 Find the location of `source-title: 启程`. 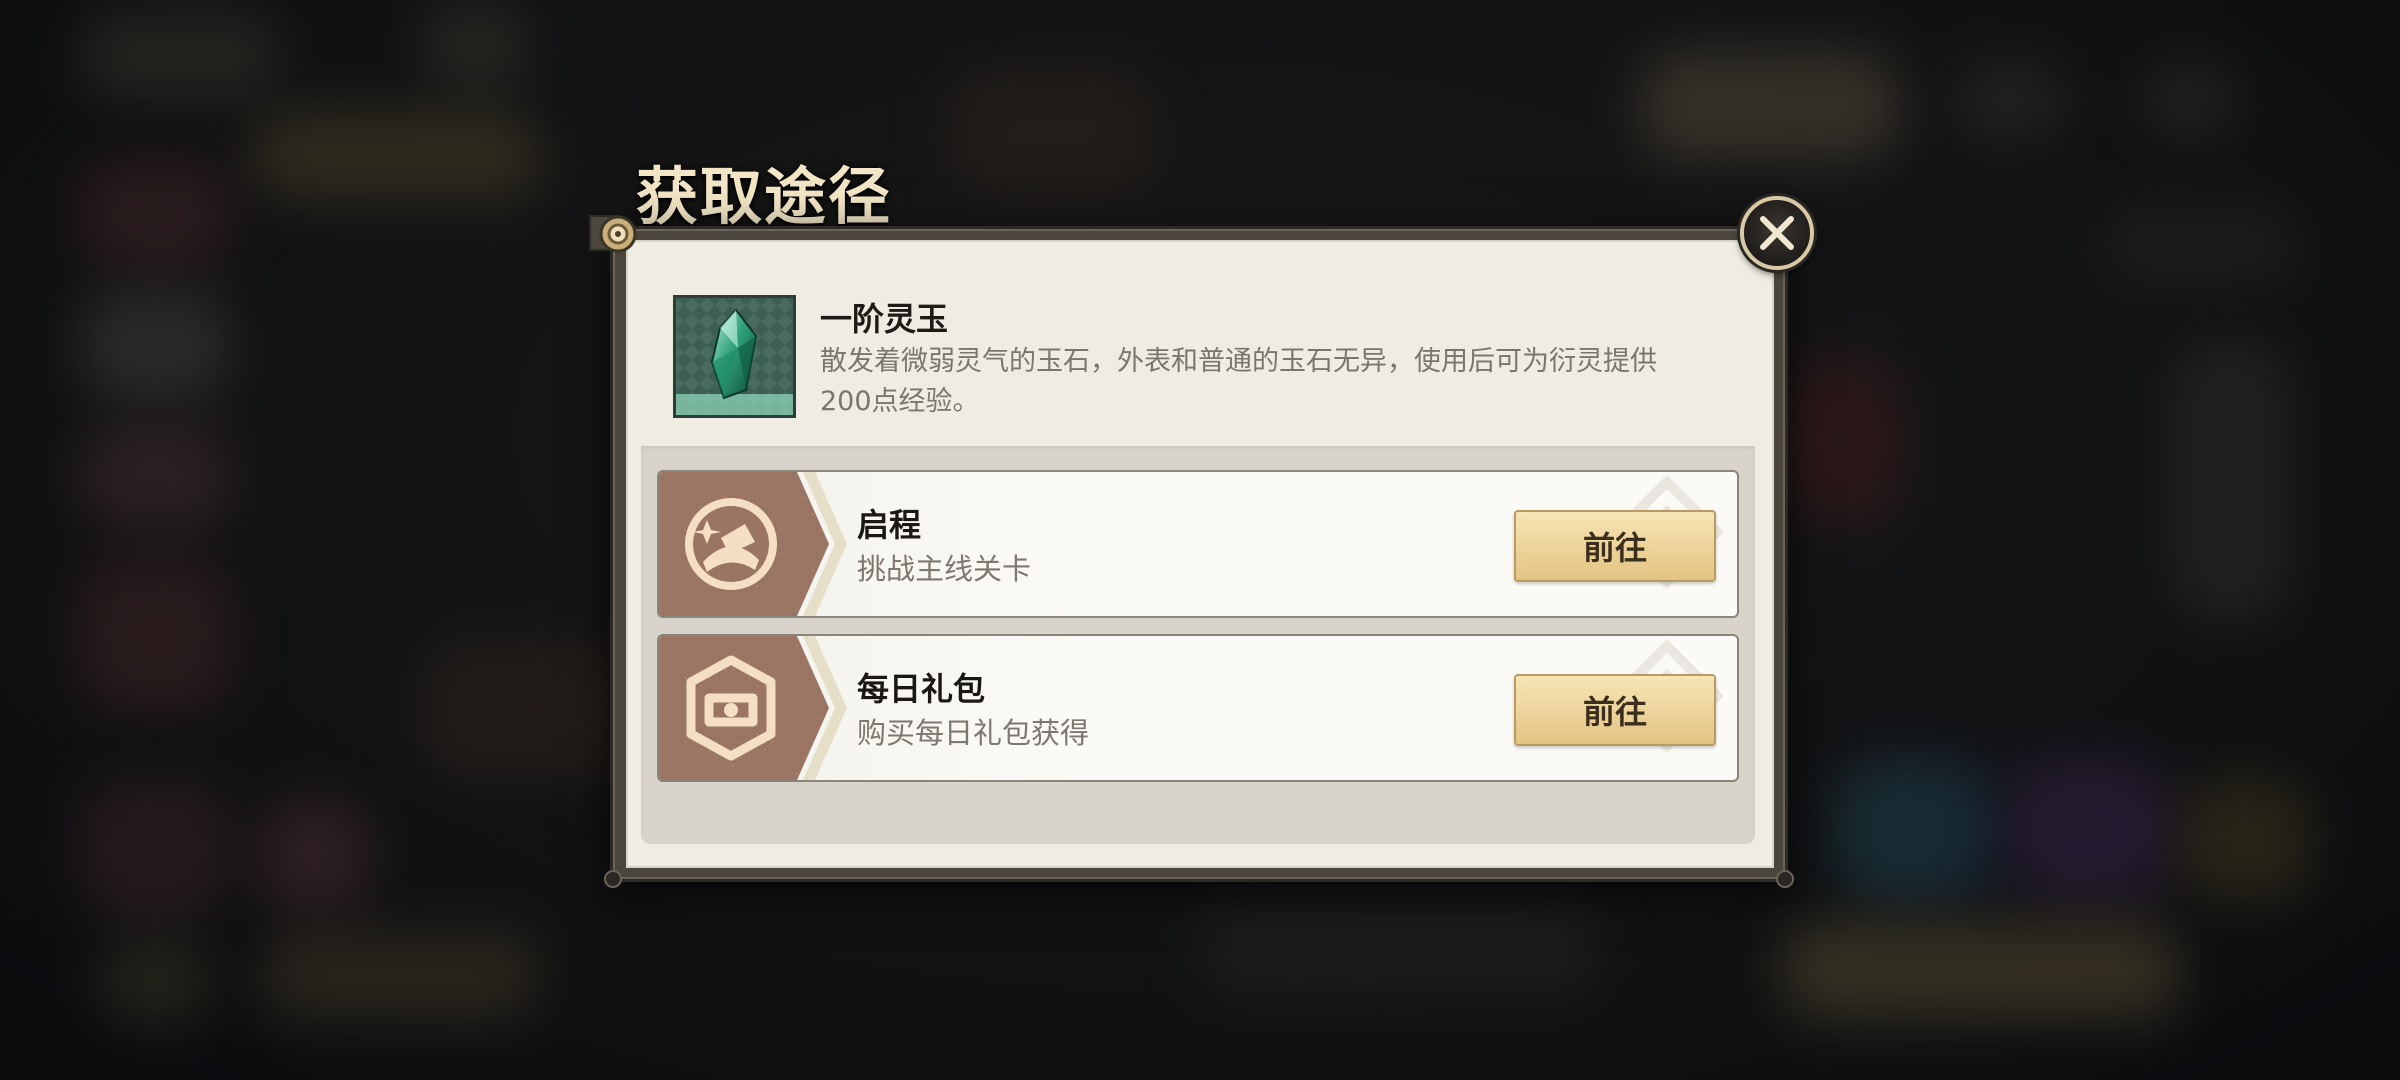

source-title: 启程 is located at coordinates (889, 525).